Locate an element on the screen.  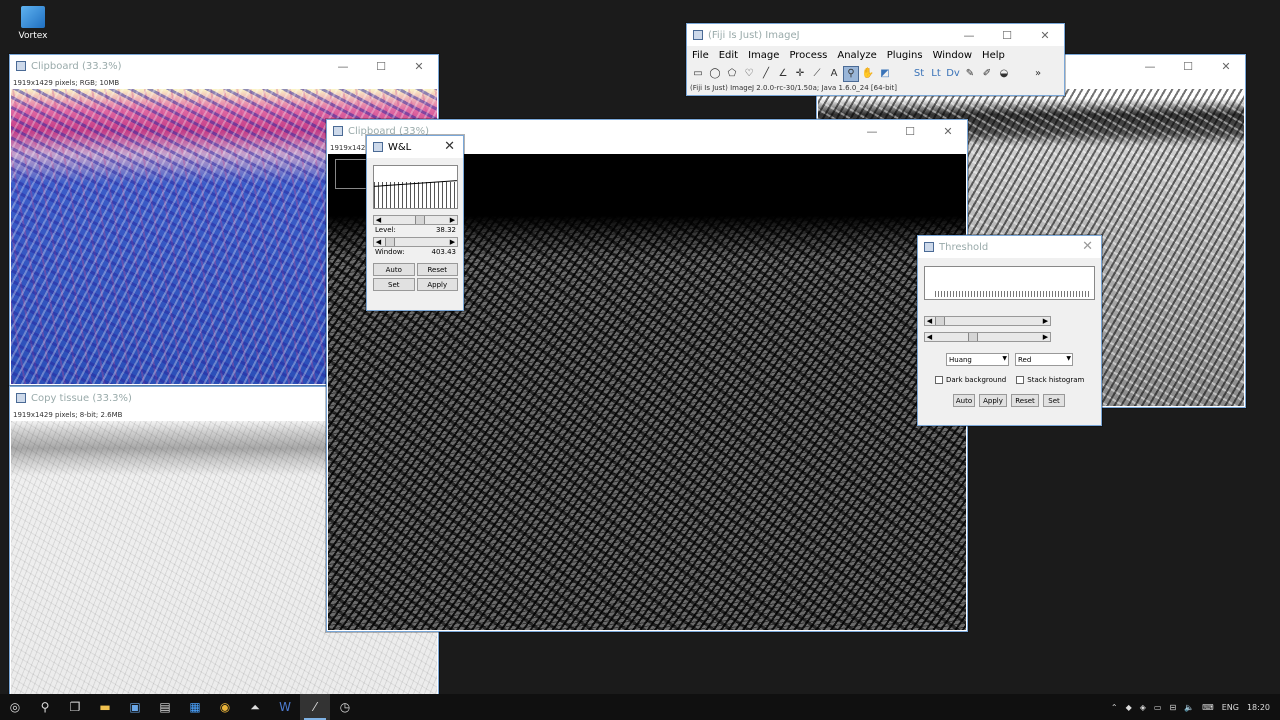
pencil-tool-icon: ✐ is located at coordinates (987, 74).